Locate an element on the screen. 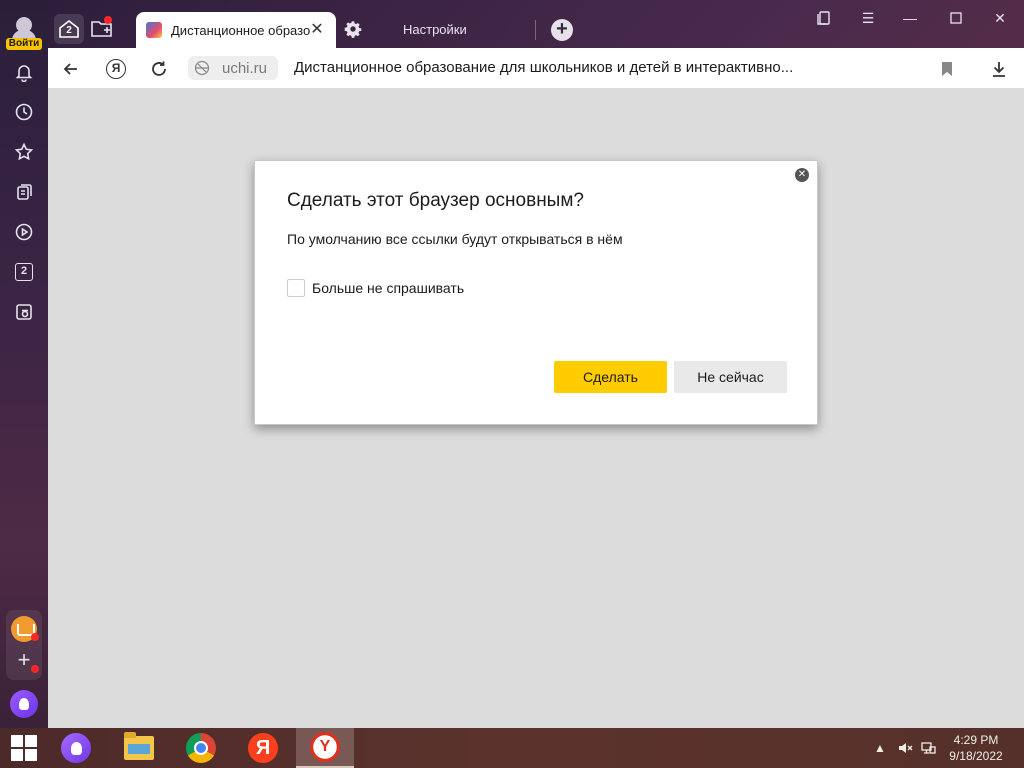  collections-icon is located at coordinates (24, 192).